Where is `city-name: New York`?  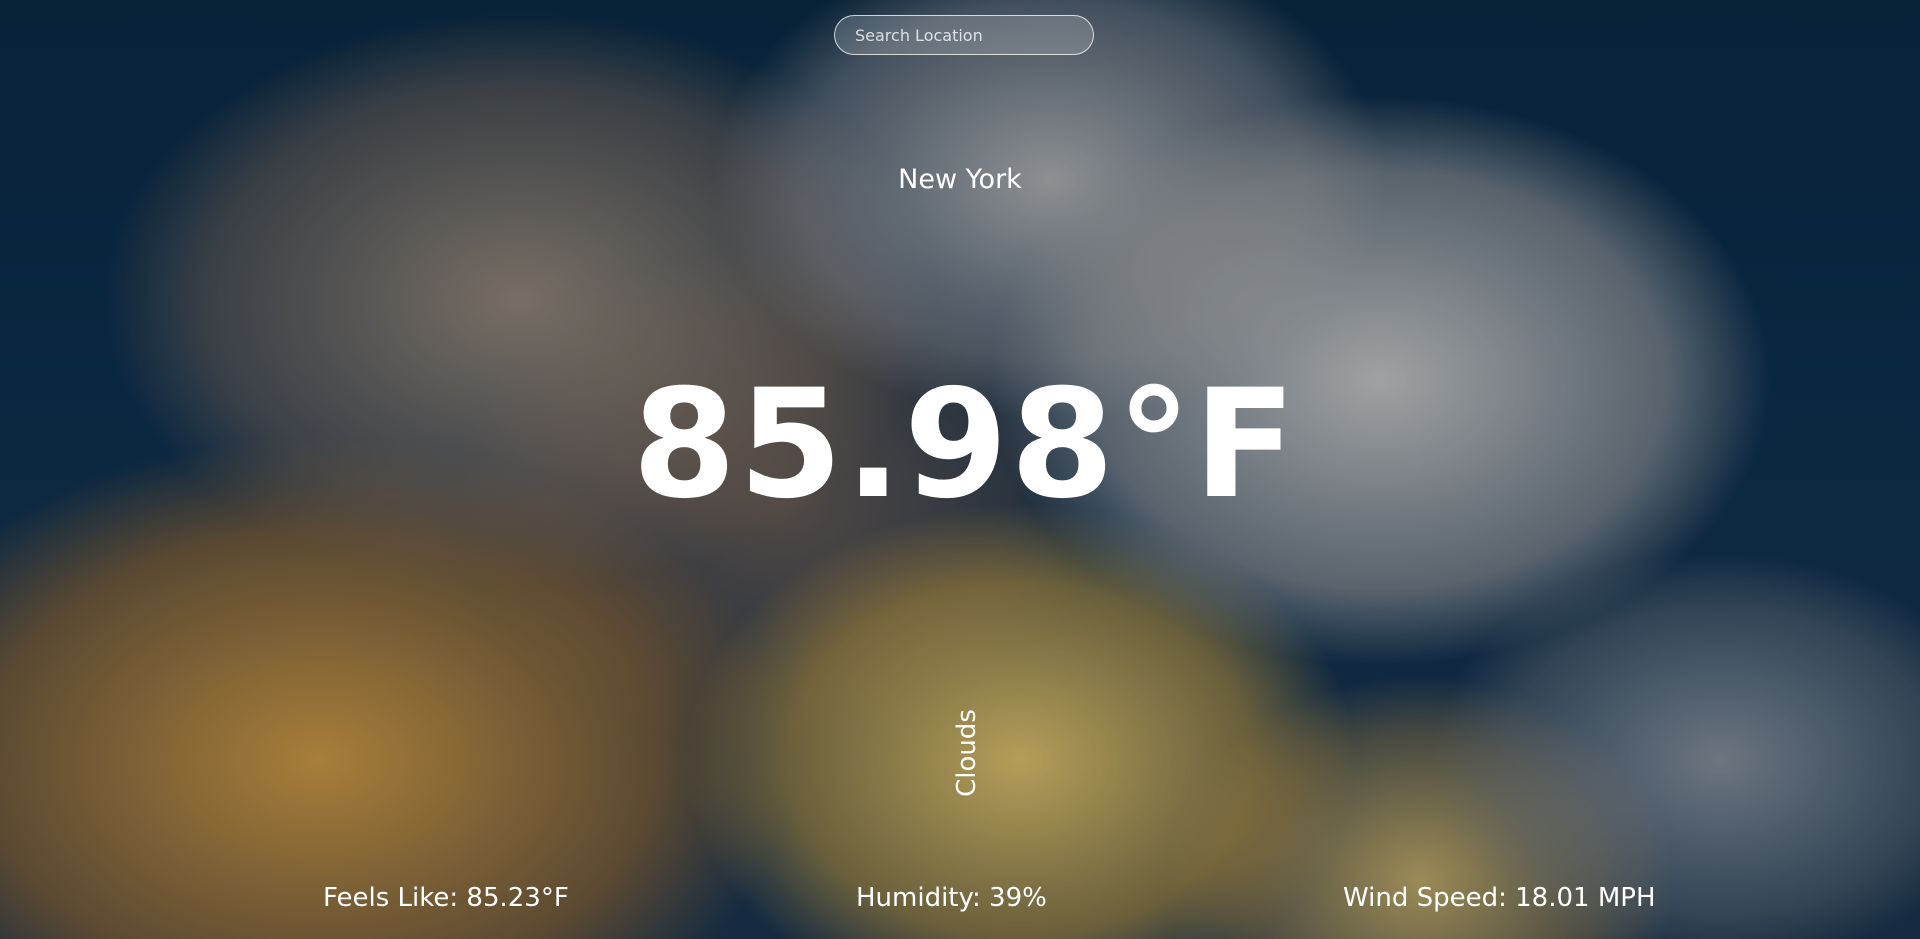
city-name: New York is located at coordinates (960, 179).